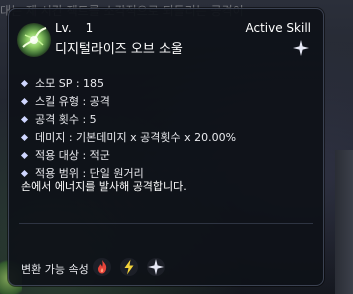  What do you see at coordinates (278, 28) in the screenshot?
I see `skill-type-label: Active Skill` at bounding box center [278, 28].